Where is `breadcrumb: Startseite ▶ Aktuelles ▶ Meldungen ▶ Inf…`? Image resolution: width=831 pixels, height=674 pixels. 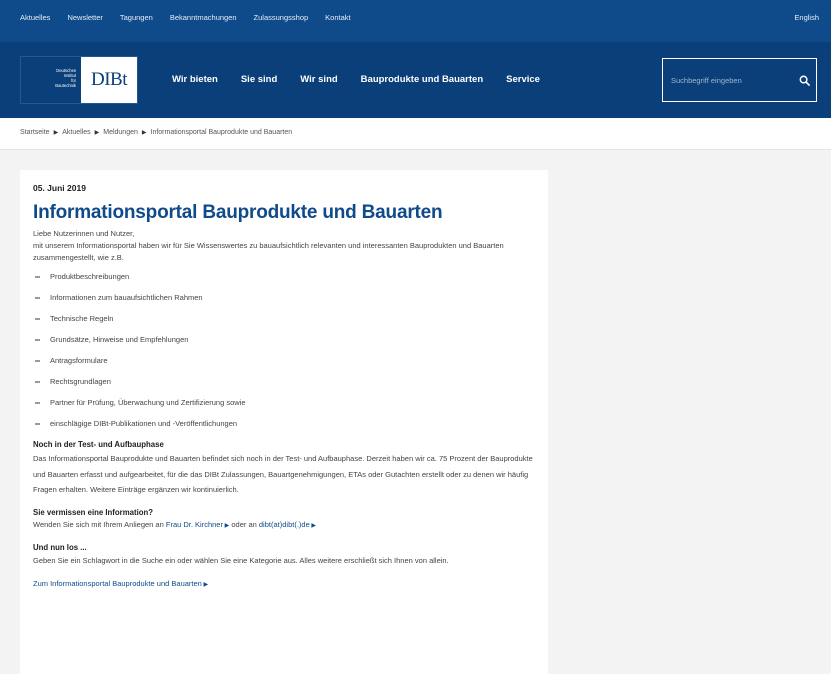
breadcrumb: Startseite ▶ Aktuelles ▶ Meldungen ▶ Inf… is located at coordinates (156, 132).